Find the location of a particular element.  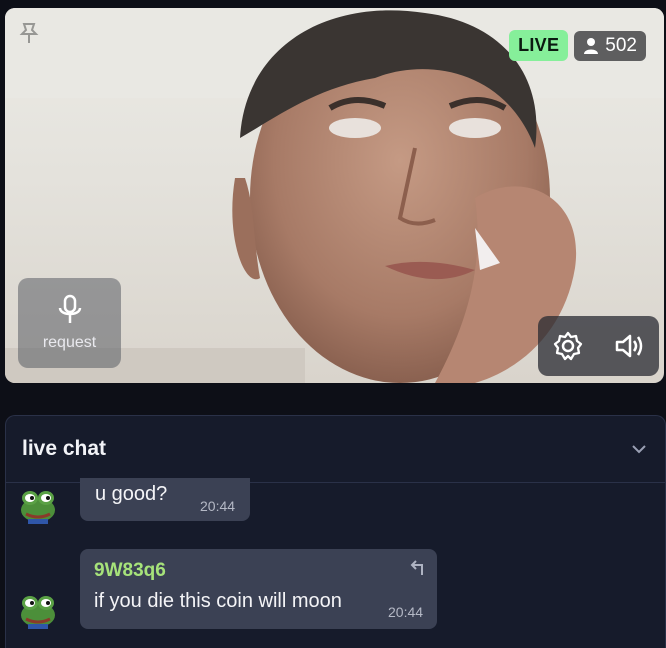

reply-icon is located at coordinates (418, 568).